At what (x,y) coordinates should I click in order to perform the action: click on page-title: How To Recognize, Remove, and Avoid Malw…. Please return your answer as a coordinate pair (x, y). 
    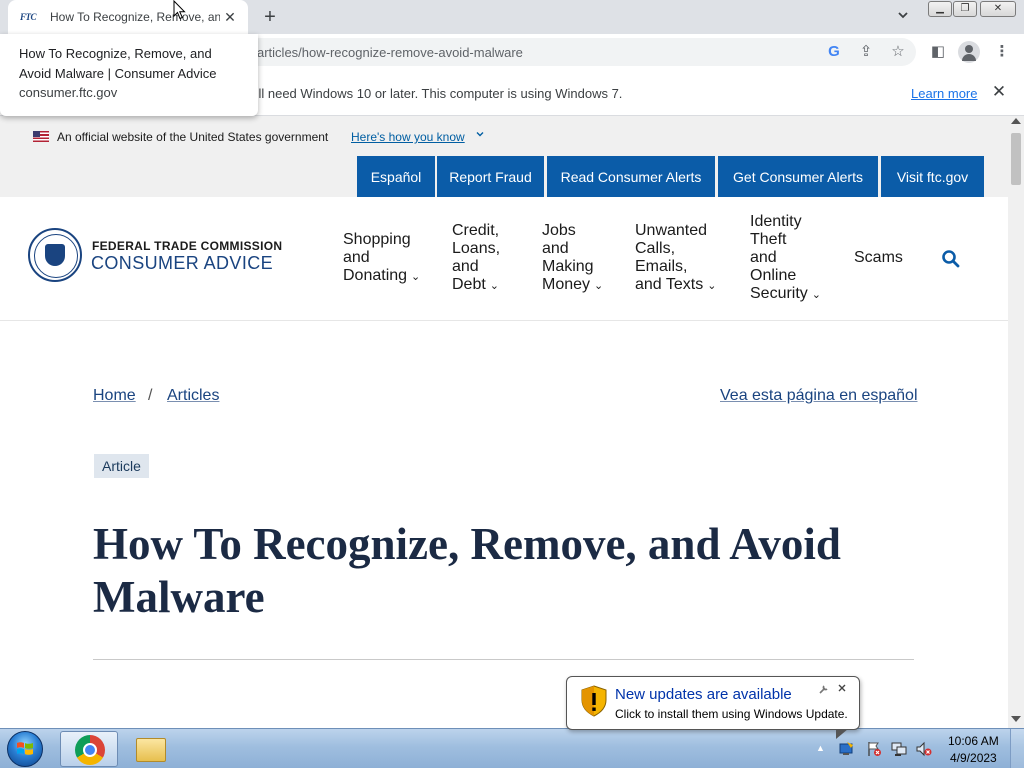
    Looking at the image, I should click on (467, 570).